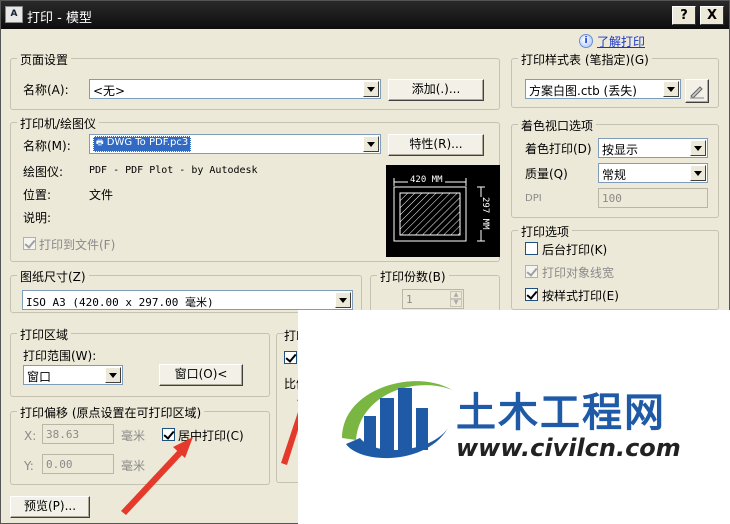 Image resolution: width=730 pixels, height=524 pixels. I want to click on arrow-to-center-plot, so click(152, 482).